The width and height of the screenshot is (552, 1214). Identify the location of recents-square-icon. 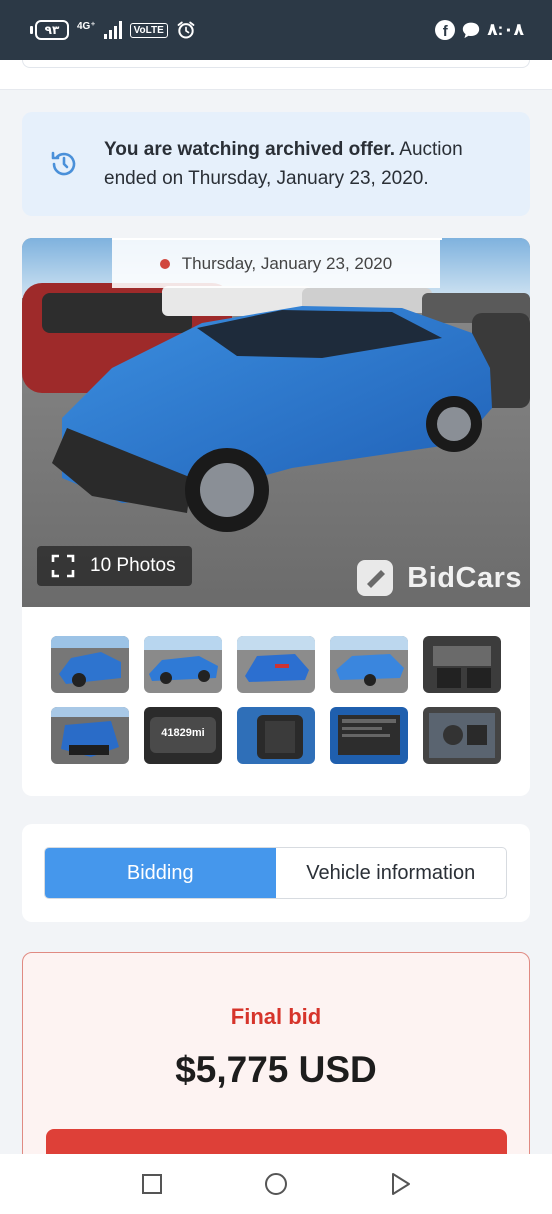
(152, 1184).